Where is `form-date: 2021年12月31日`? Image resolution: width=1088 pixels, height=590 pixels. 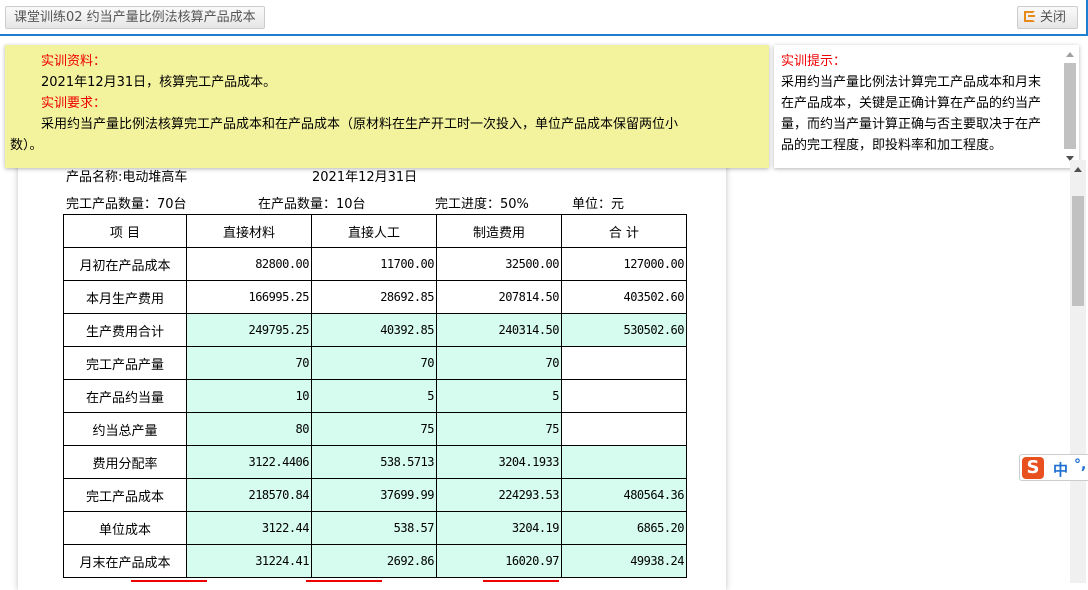 form-date: 2021年12月31日 is located at coordinates (365, 177).